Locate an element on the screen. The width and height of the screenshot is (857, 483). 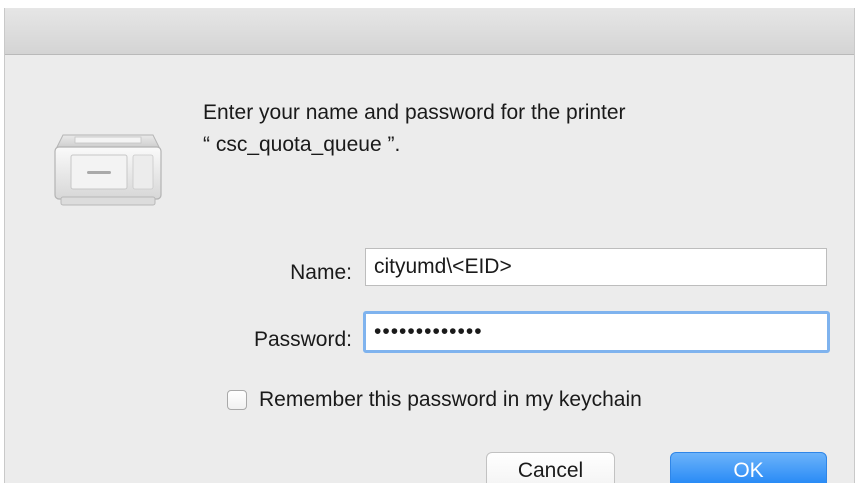
password-label: Password: is located at coordinates (302, 339).